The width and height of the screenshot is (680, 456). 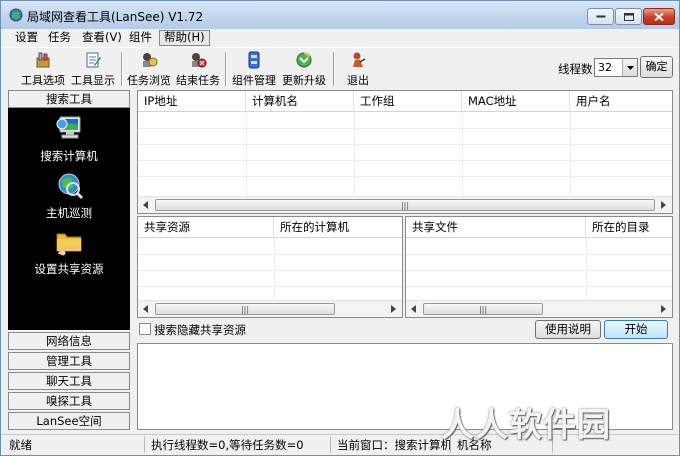 What do you see at coordinates (496, 227) in the screenshot?
I see `column-shared-file: 共享文件` at bounding box center [496, 227].